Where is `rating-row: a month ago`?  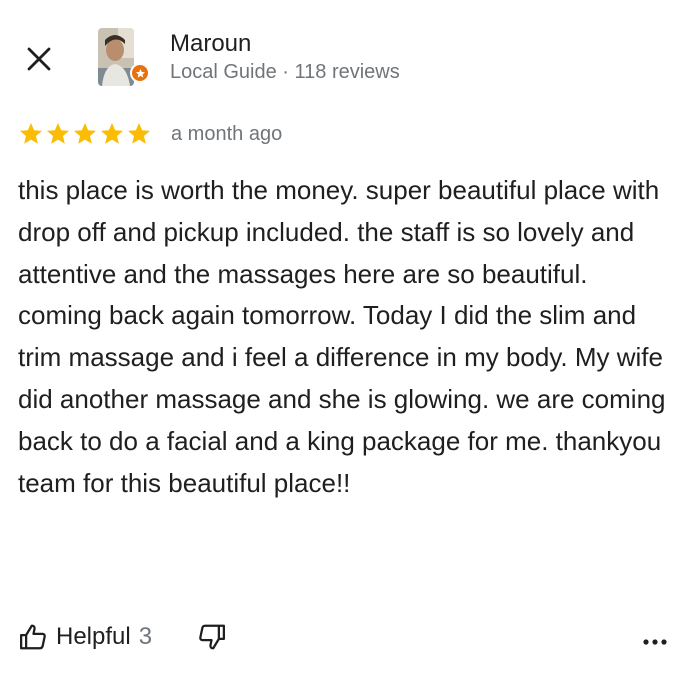
rating-row: a month ago is located at coordinates (150, 134).